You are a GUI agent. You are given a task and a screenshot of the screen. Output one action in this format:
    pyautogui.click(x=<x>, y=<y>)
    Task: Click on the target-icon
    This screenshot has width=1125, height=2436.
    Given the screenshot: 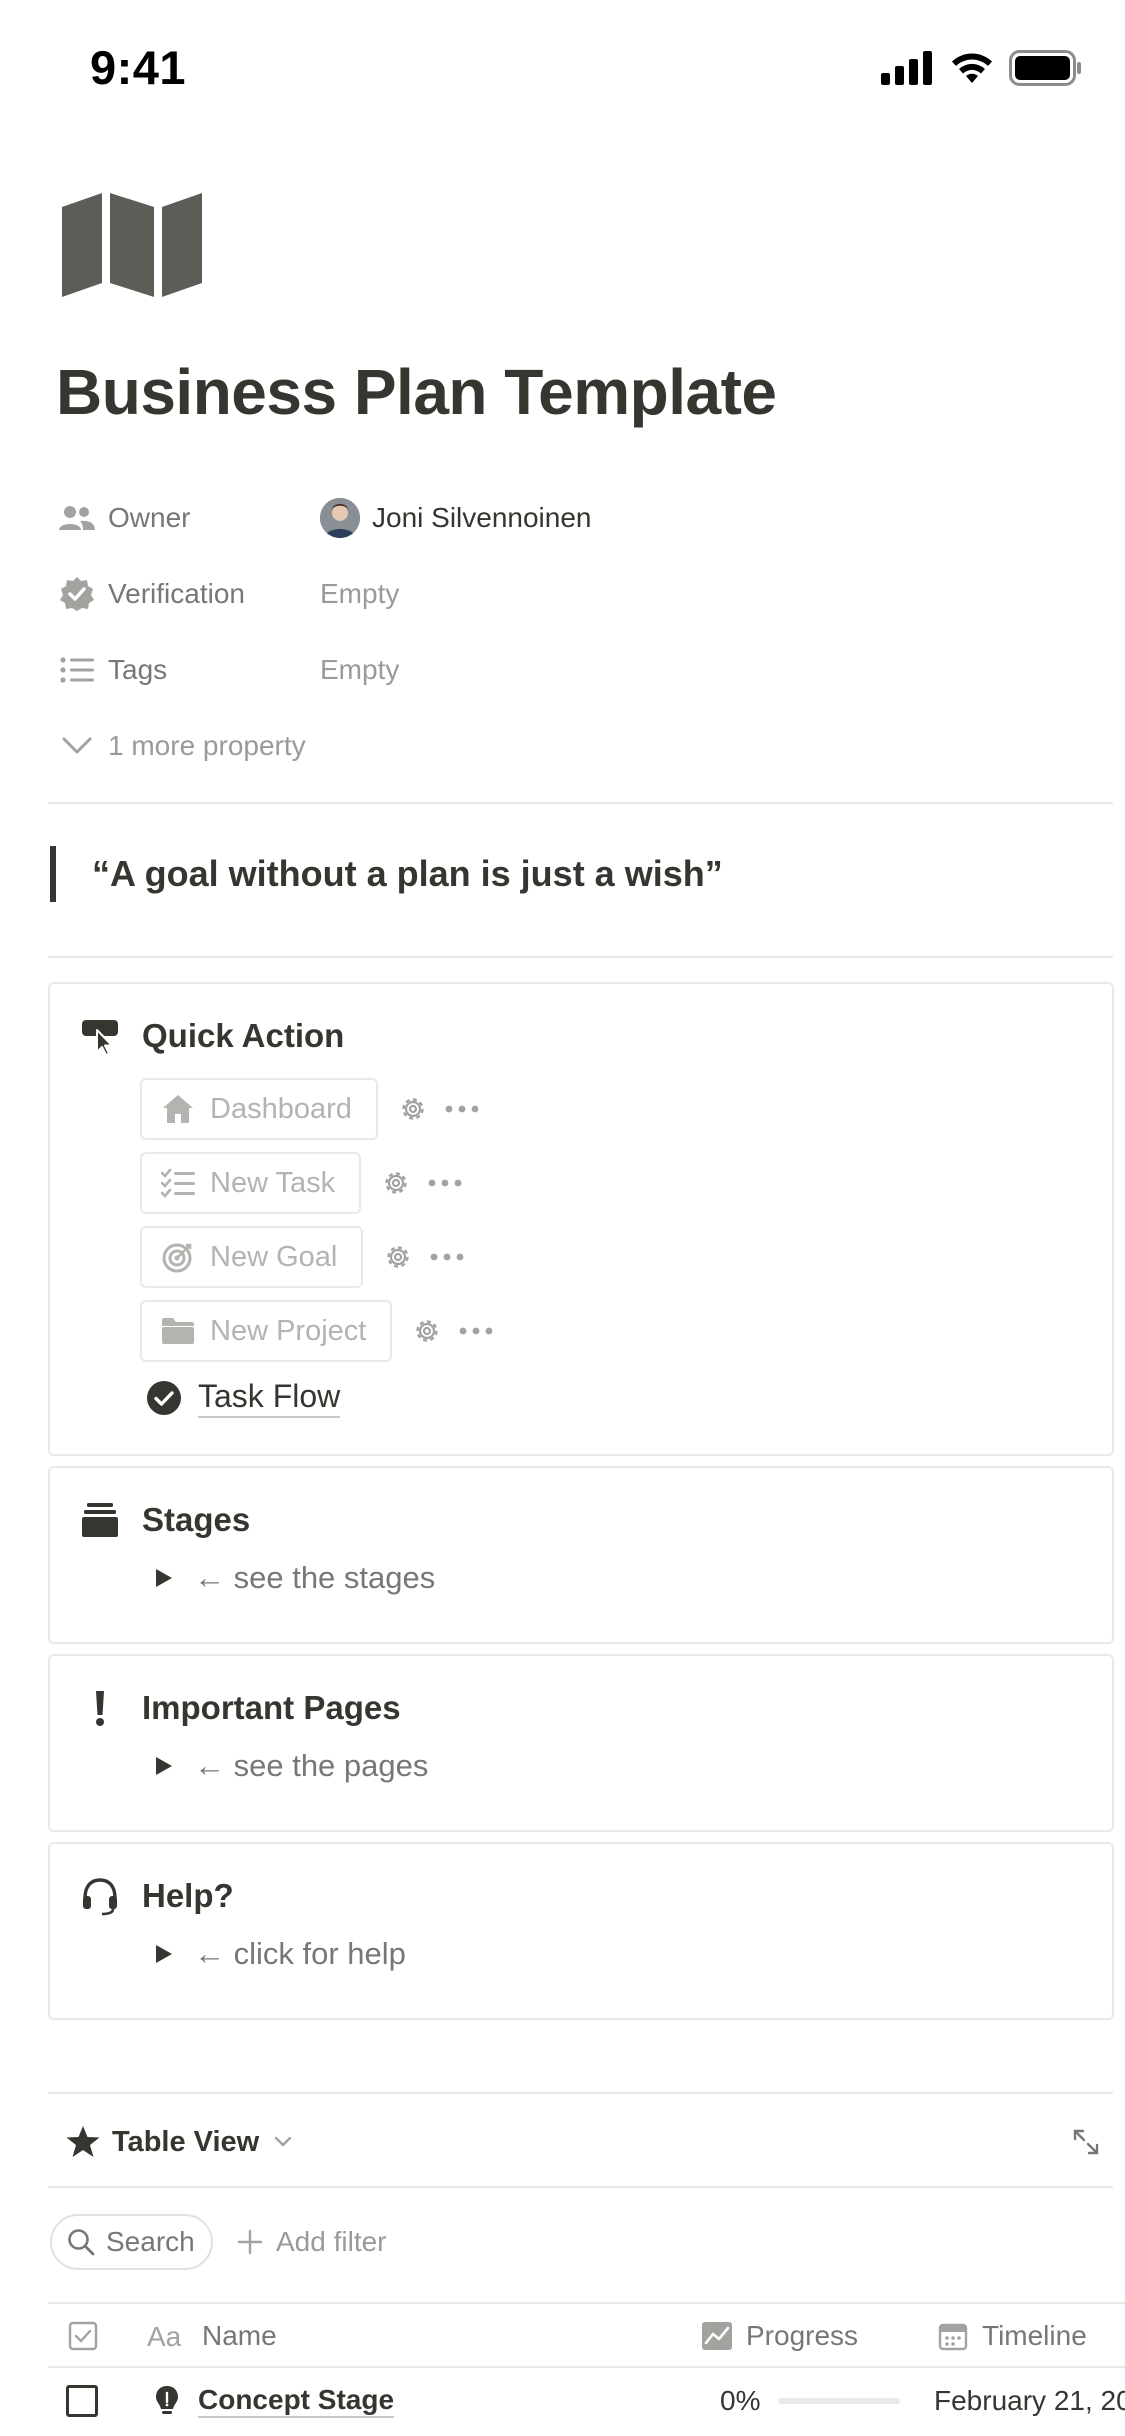 What is the action you would take?
    pyautogui.click(x=178, y=1257)
    